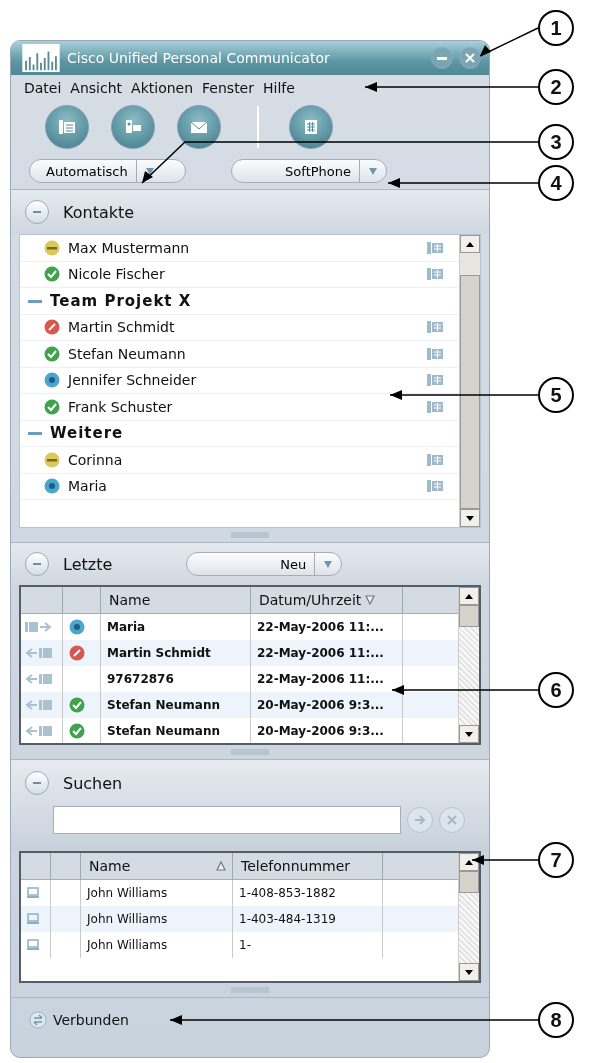  Describe the element at coordinates (227, 820) in the screenshot. I see `search-field` at that location.